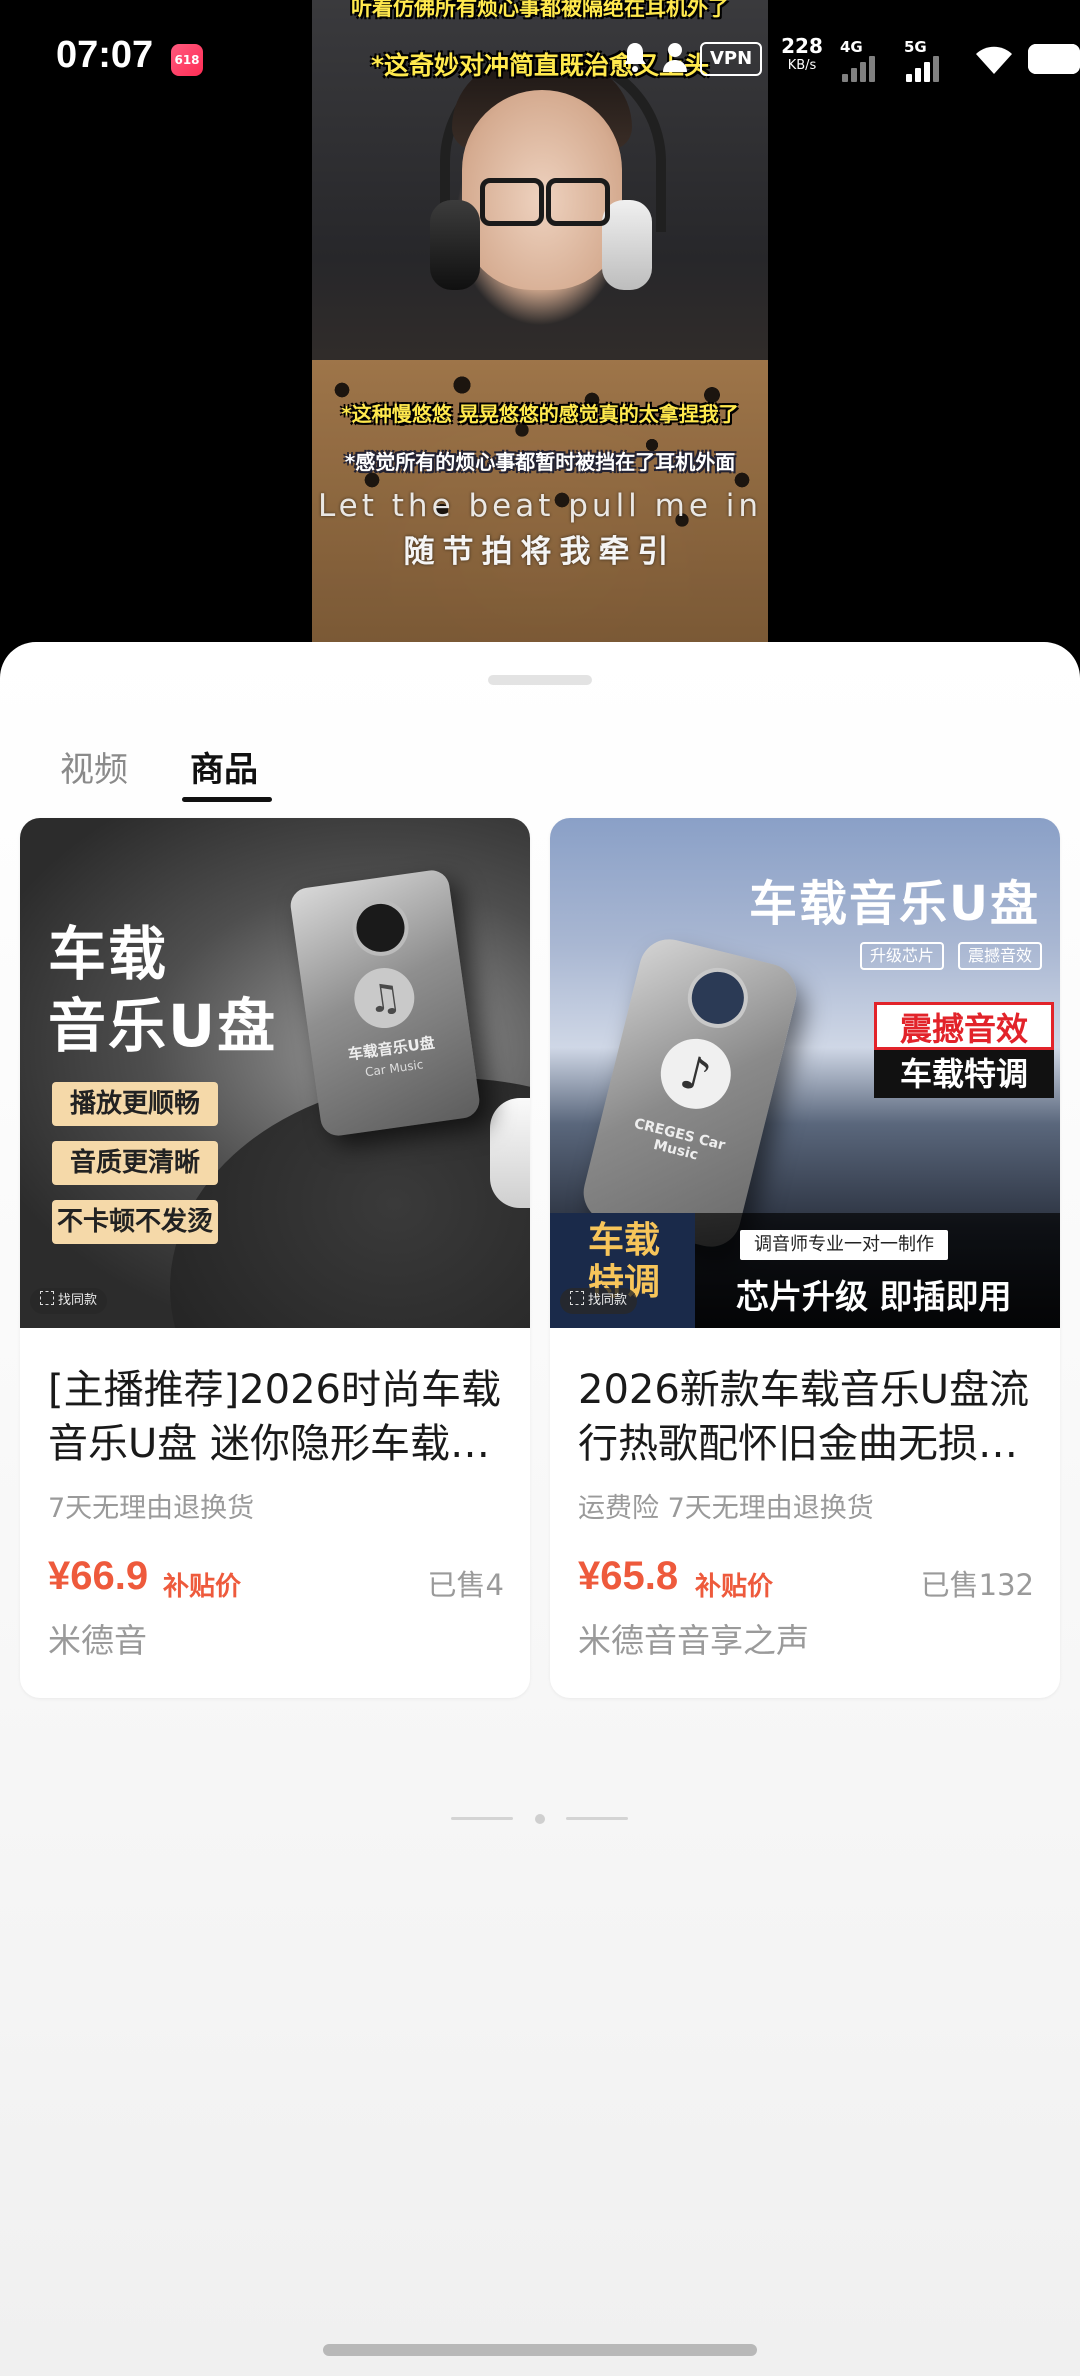 This screenshot has width=1080, height=2376. Describe the element at coordinates (163, 1026) in the screenshot. I see `image-headline-line: 音乐U盘` at that location.